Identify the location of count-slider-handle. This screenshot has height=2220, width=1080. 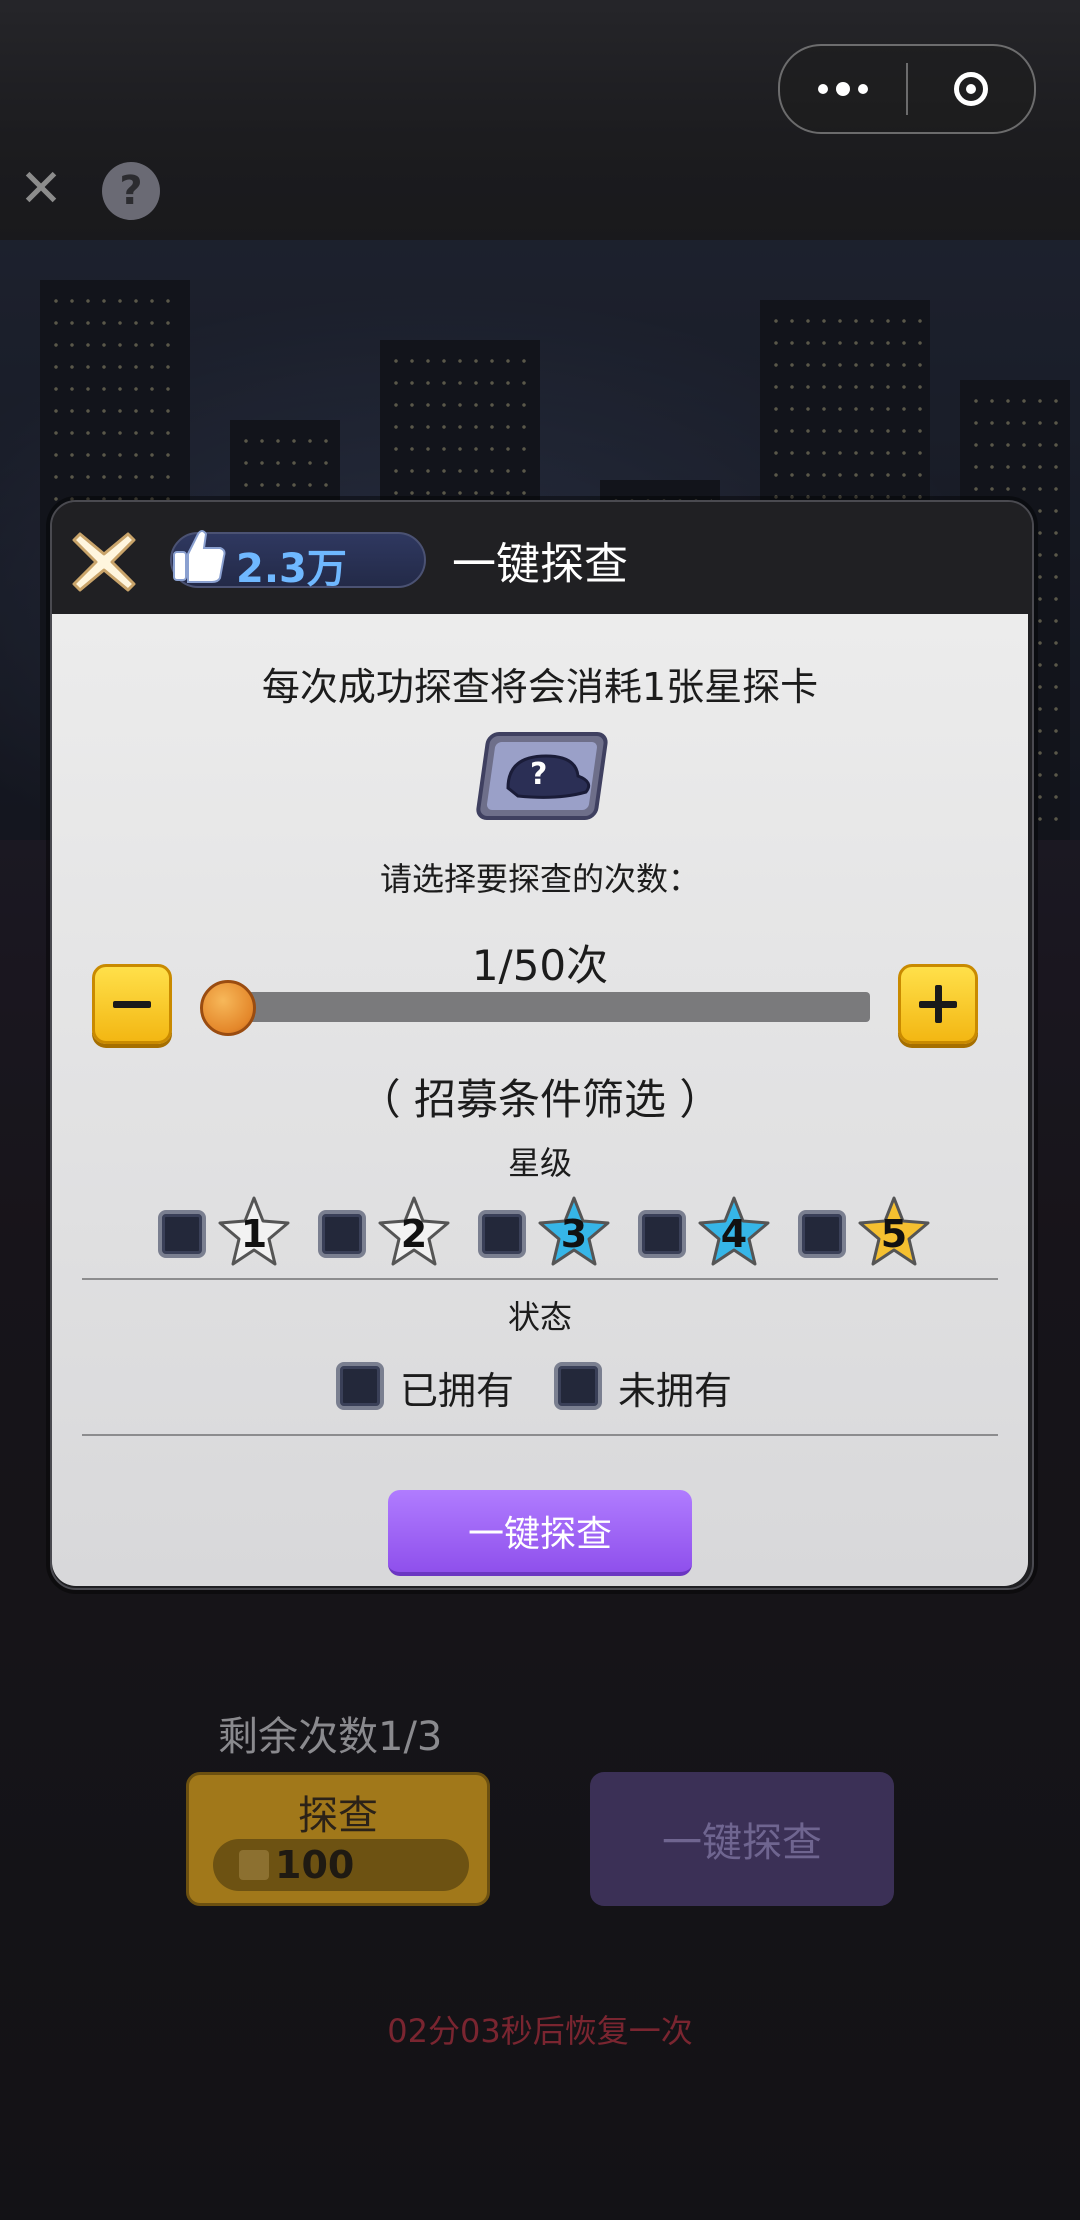
(228, 1008).